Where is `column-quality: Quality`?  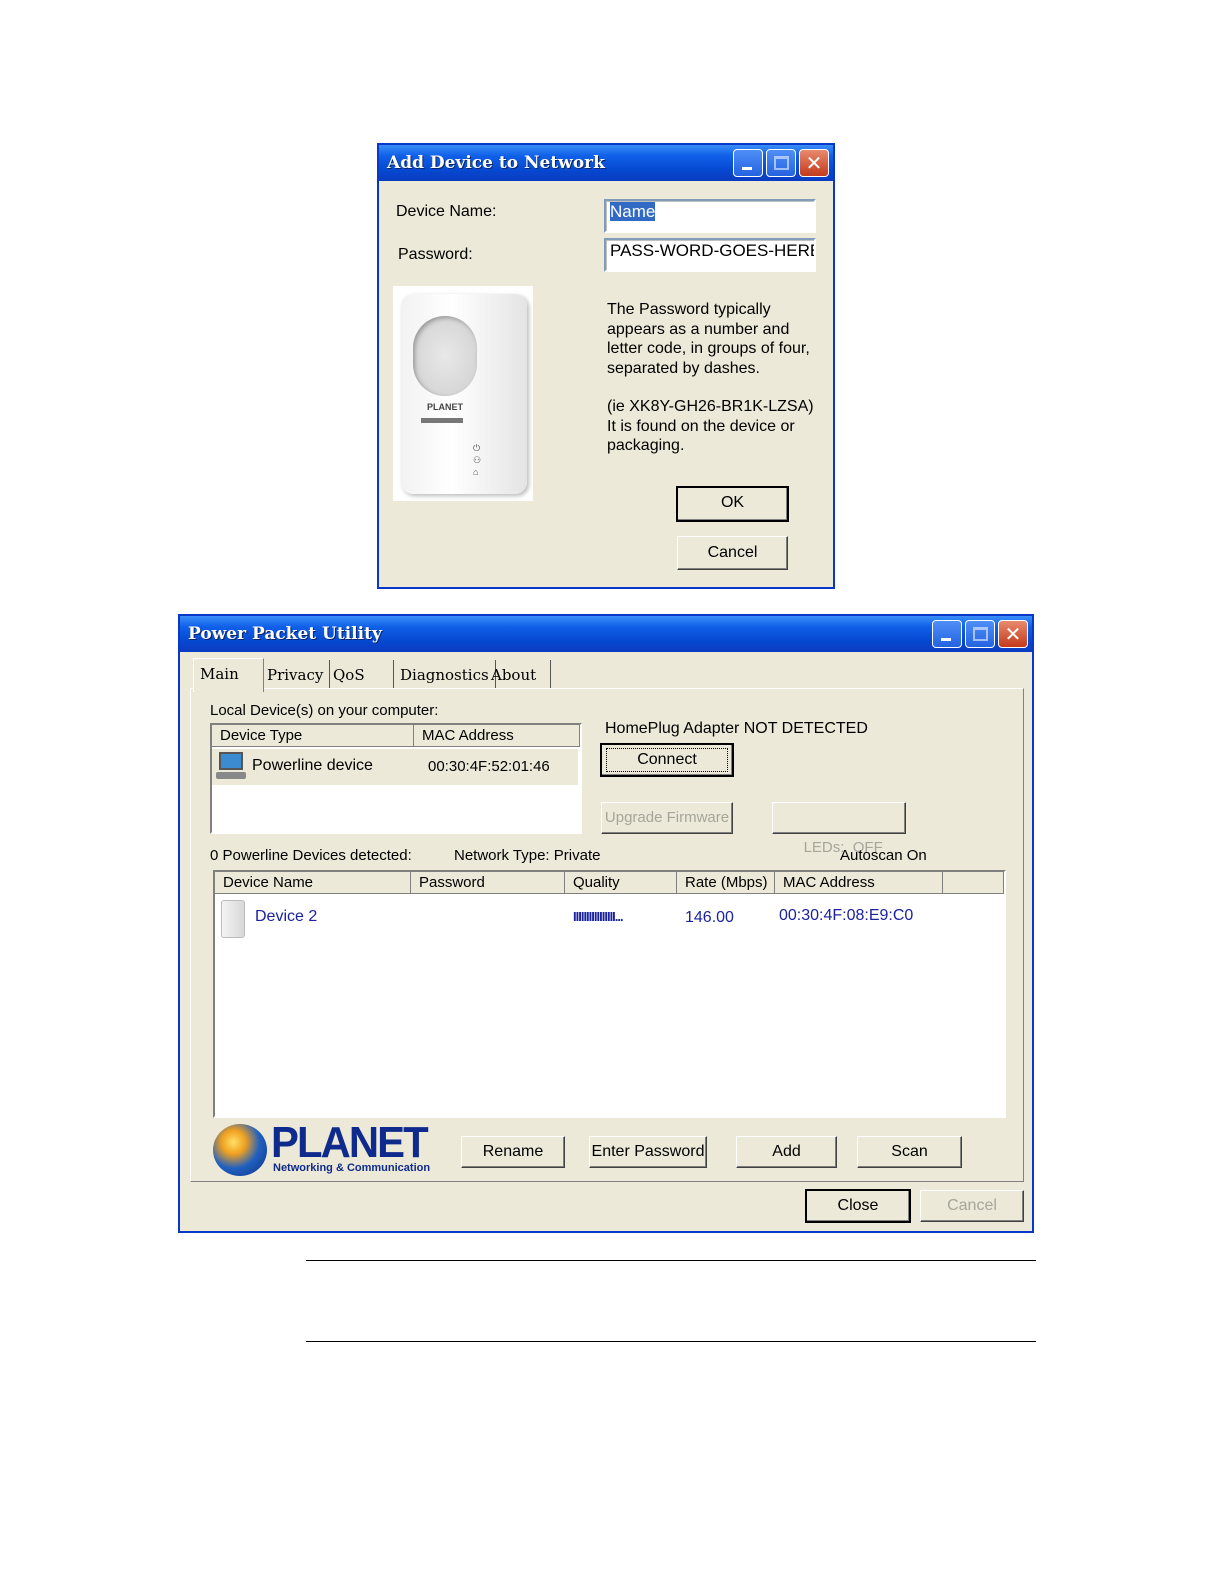 column-quality: Quality is located at coordinates (621, 883).